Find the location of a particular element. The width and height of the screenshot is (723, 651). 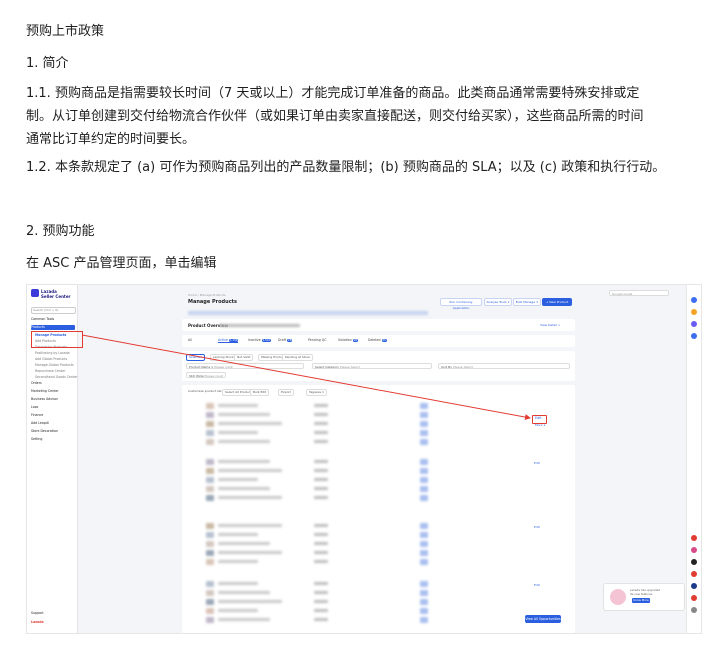

sidebar-item: Add Global Products is located at coordinates (57, 359).